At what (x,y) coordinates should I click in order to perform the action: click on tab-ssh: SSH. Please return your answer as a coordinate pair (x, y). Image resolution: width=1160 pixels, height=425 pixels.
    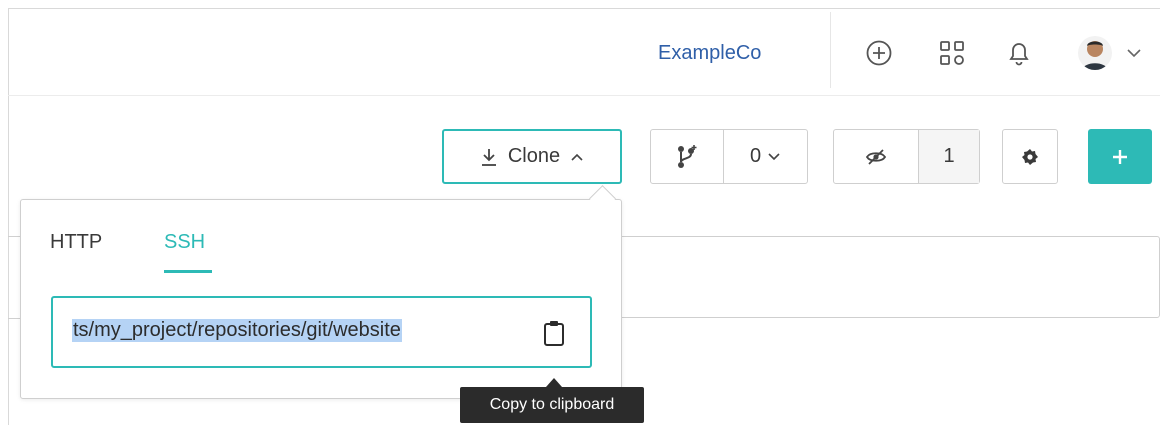
    Looking at the image, I should click on (184, 242).